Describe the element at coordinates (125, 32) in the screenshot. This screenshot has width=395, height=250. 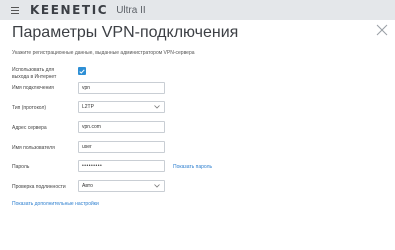
I see `page-title: Параметры VPN-подключения` at that location.